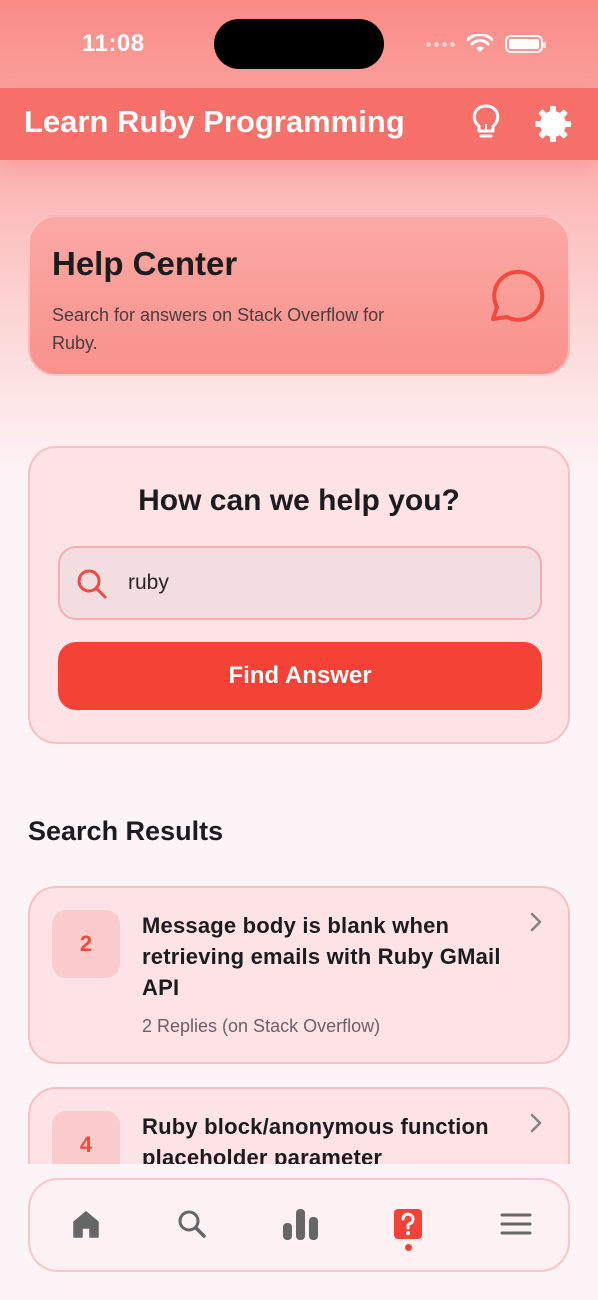  I want to click on search-input, so click(328, 583).